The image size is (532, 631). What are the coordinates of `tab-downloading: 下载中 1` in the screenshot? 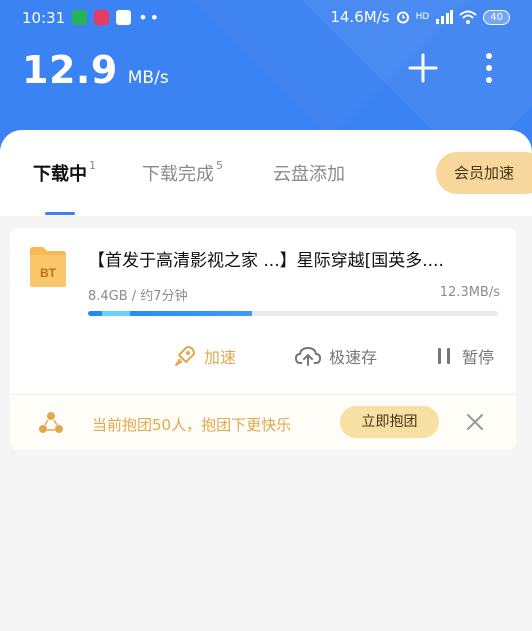 It's located at (64, 172).